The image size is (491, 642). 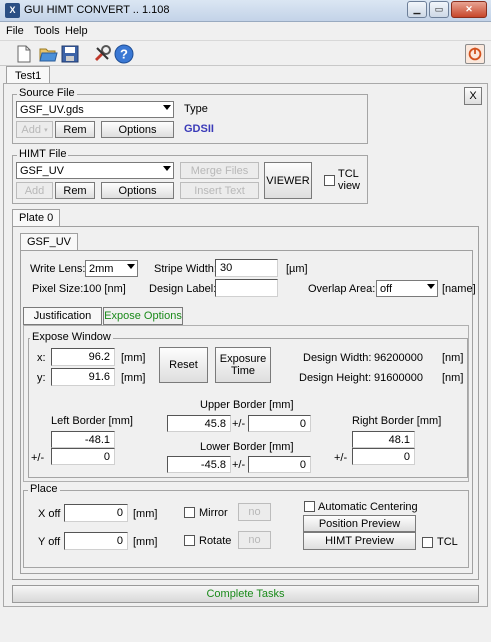 What do you see at coordinates (469, 9) in the screenshot?
I see `close-window-button: ✕` at bounding box center [469, 9].